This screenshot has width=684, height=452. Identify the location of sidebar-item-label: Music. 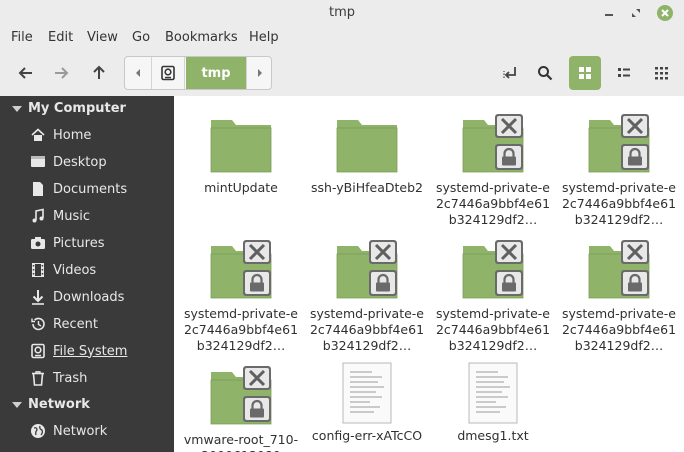
(71, 216).